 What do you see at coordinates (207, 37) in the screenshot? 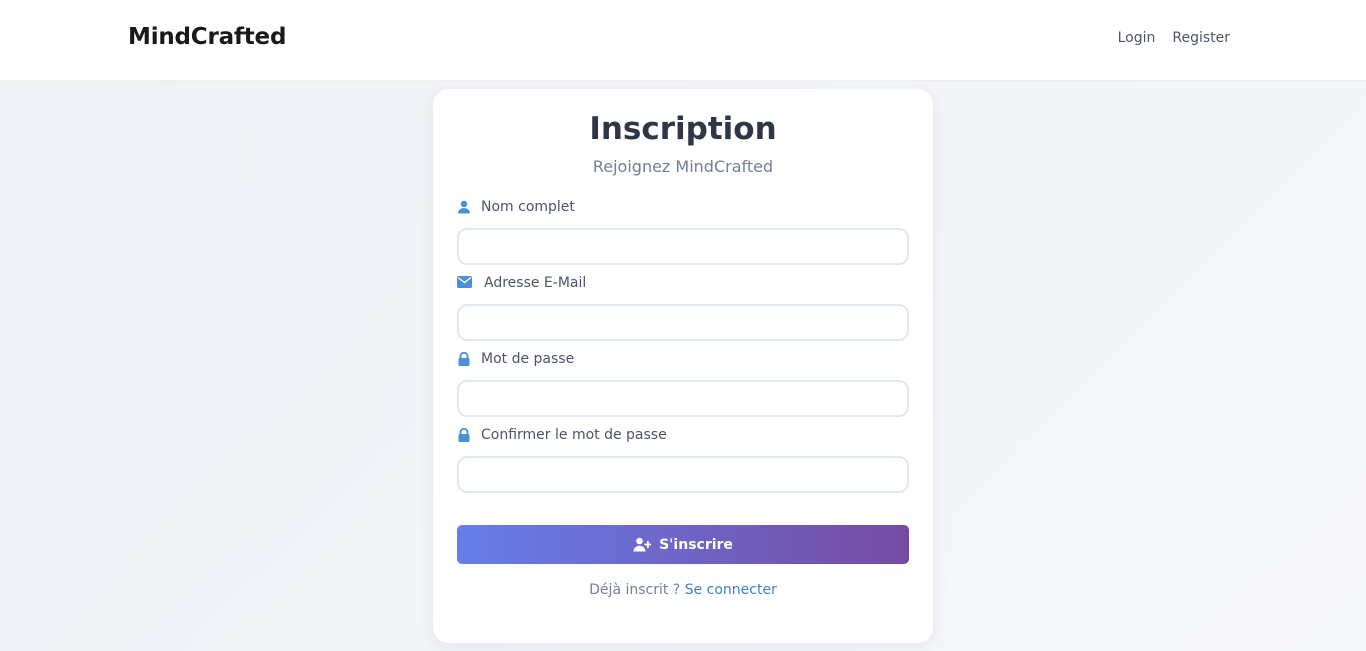
I see `brand-logo: MindCrafted` at bounding box center [207, 37].